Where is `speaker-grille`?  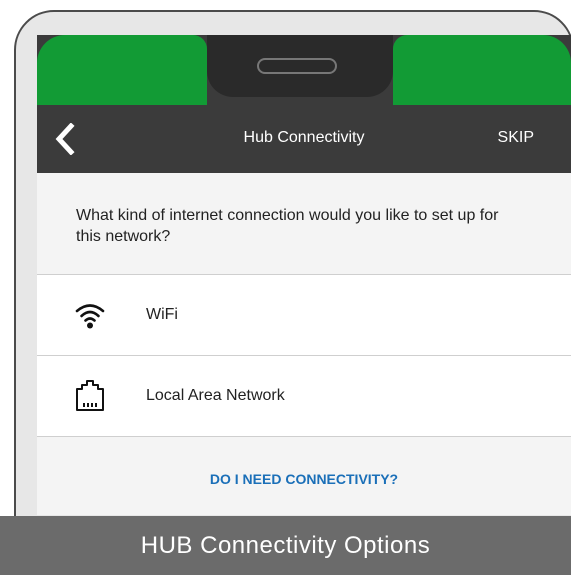 speaker-grille is located at coordinates (297, 66).